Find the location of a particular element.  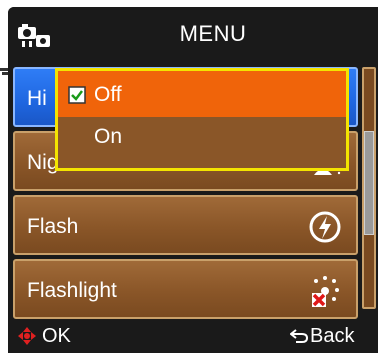

scrollbar is located at coordinates (369, 188).